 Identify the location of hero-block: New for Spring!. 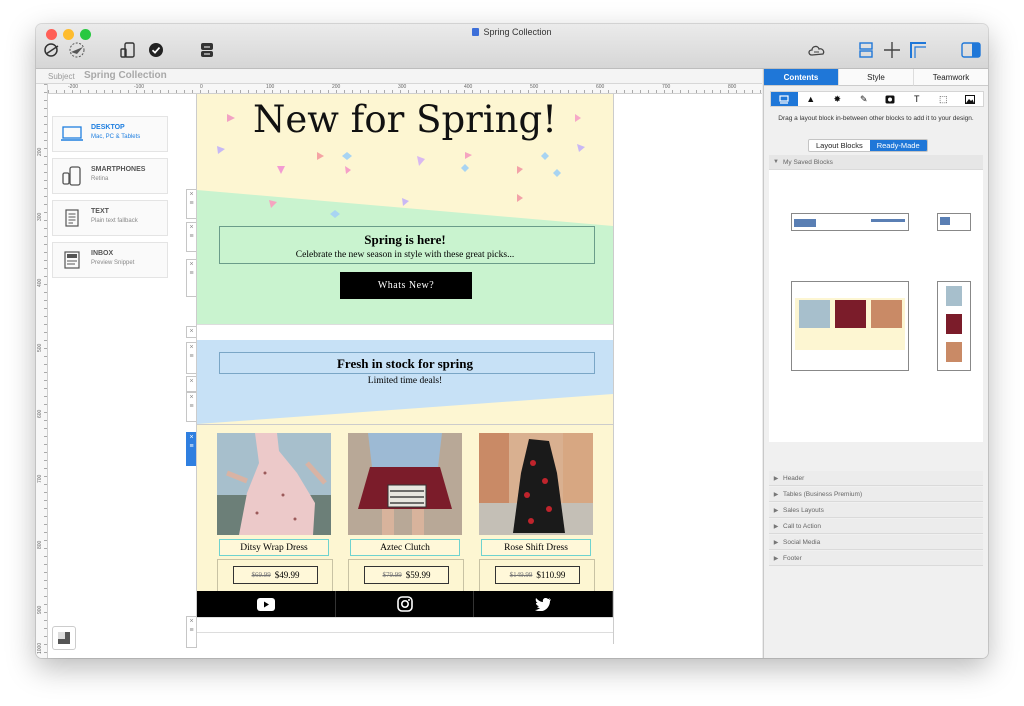
(405, 142).